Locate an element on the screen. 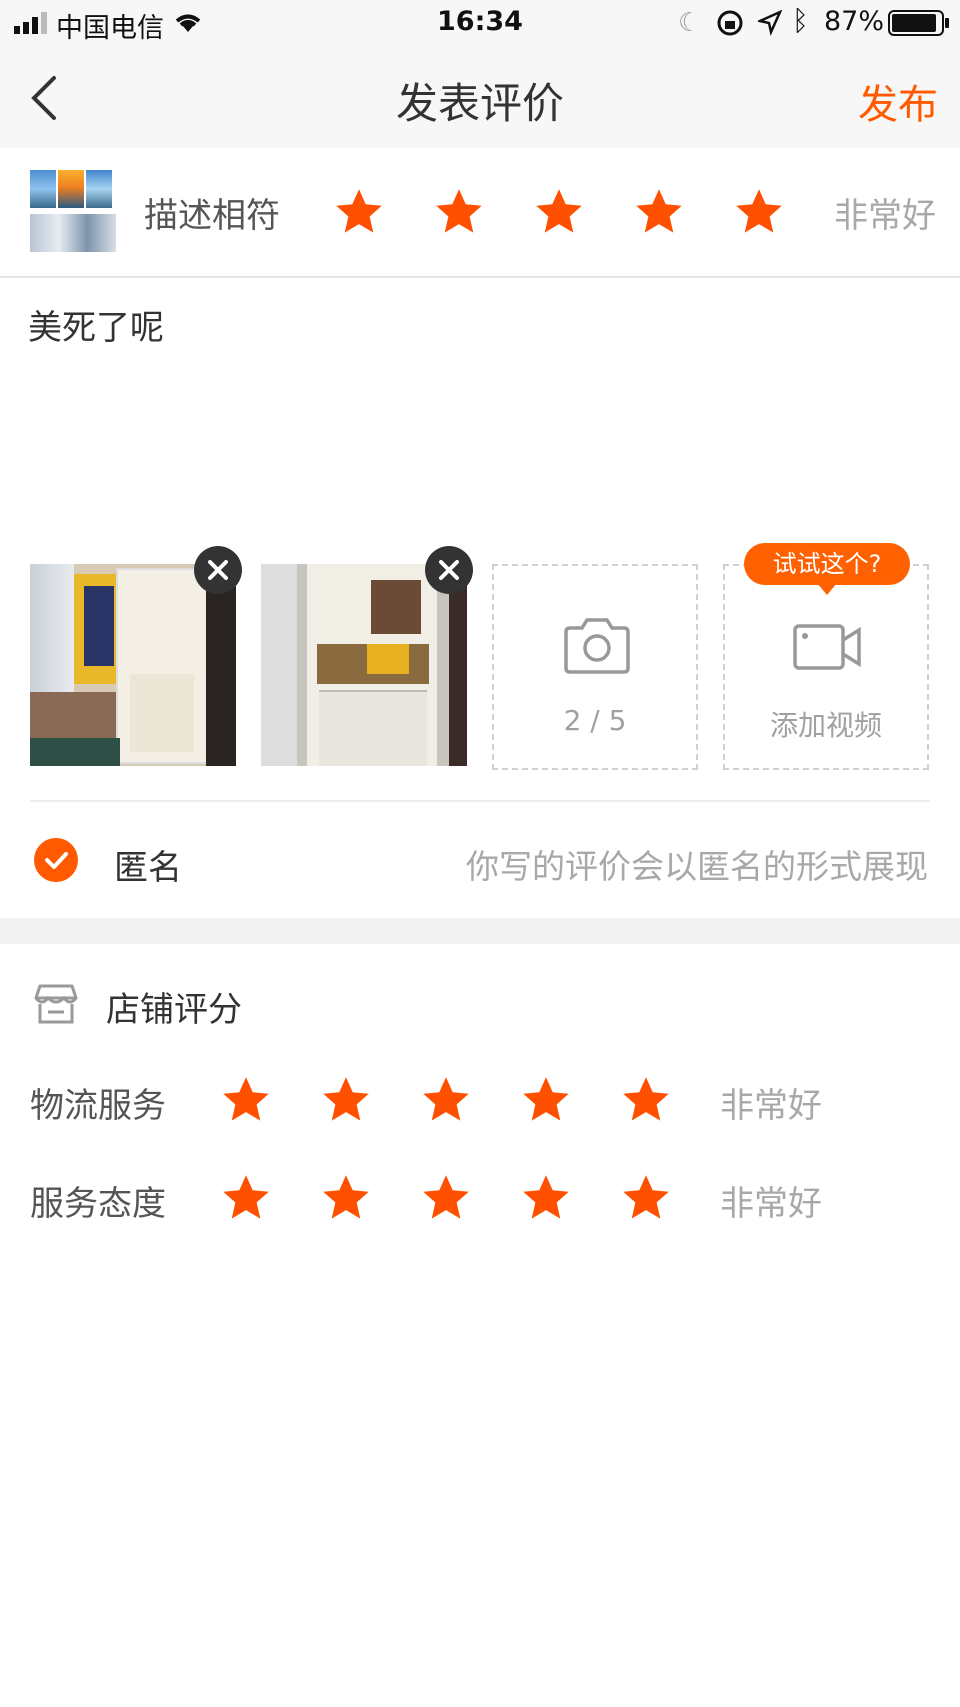 This screenshot has width=960, height=1707. bluetooth-icon: ᛒ is located at coordinates (800, 20).